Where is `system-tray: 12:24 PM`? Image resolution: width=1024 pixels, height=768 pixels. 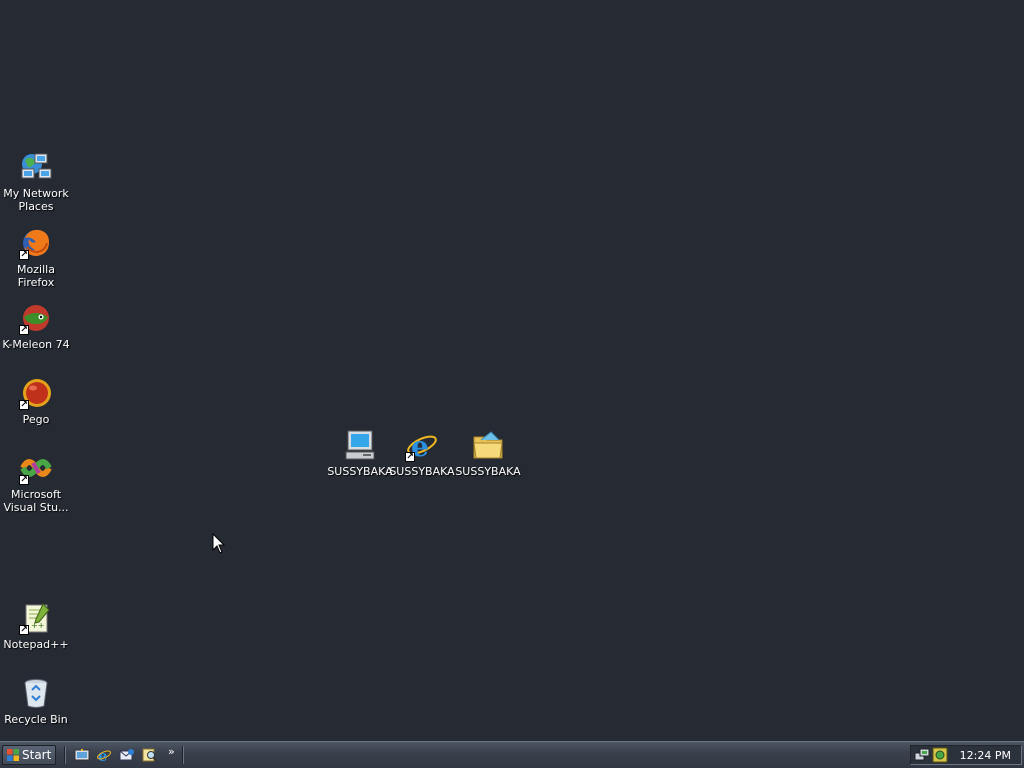
system-tray: 12:24 PM is located at coordinates (966, 755).